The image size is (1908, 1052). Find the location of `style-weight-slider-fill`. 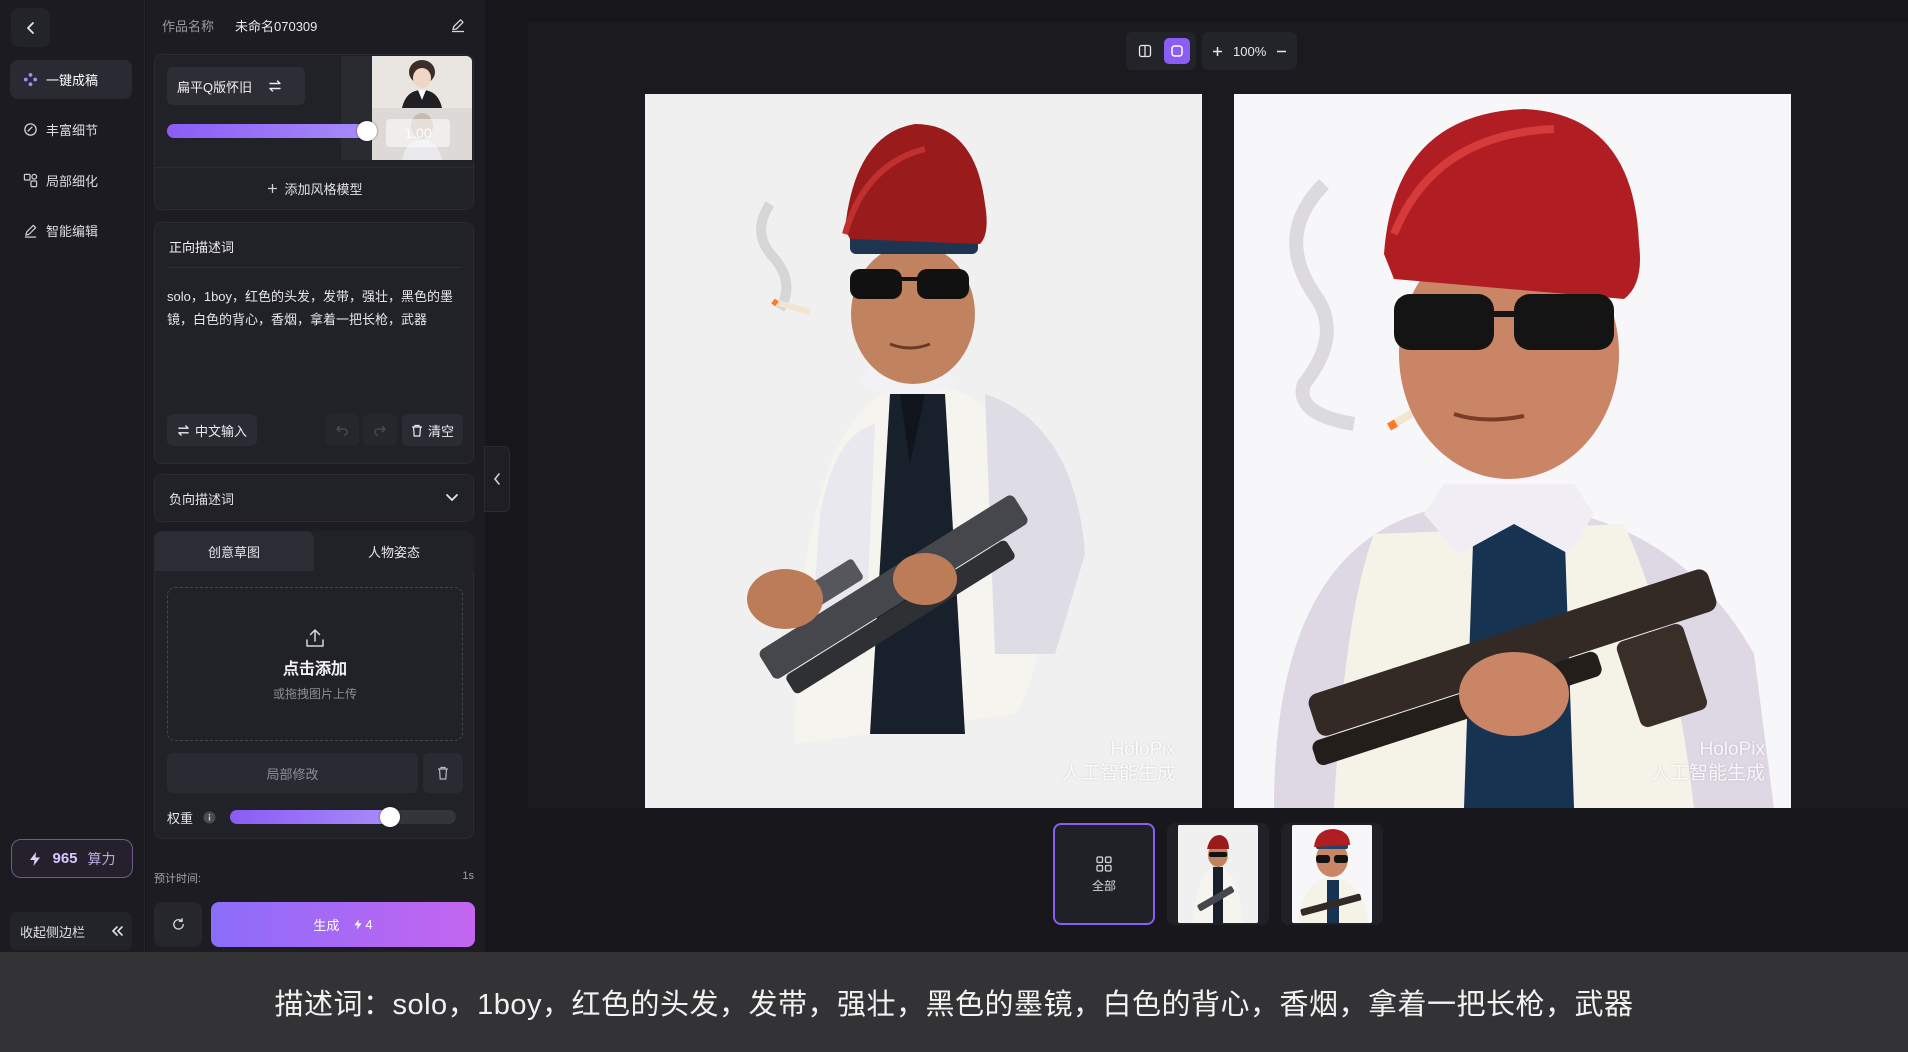

style-weight-slider-fill is located at coordinates (267, 131).